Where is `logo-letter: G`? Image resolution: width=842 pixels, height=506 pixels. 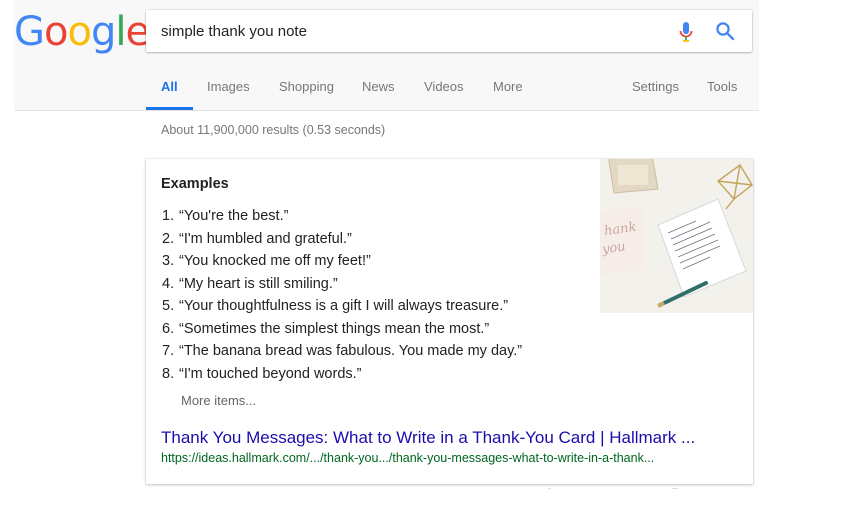
logo-letter: G is located at coordinates (29, 32).